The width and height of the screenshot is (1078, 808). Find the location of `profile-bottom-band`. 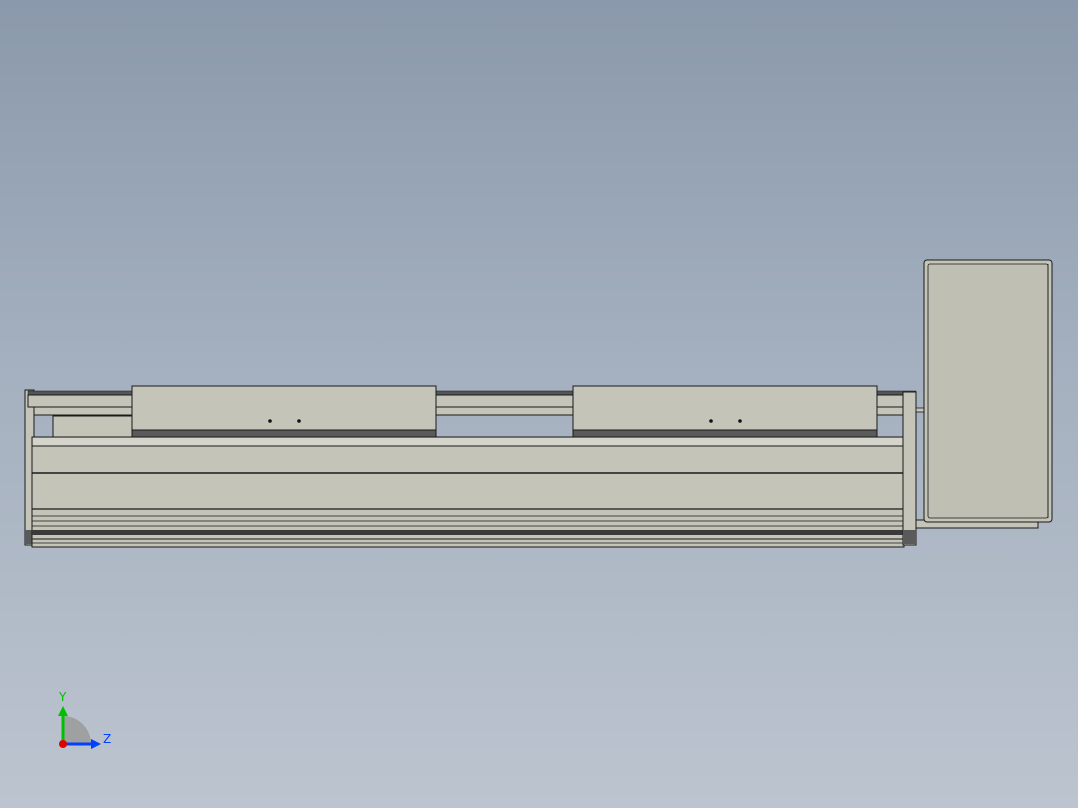

profile-bottom-band is located at coordinates (468, 532).